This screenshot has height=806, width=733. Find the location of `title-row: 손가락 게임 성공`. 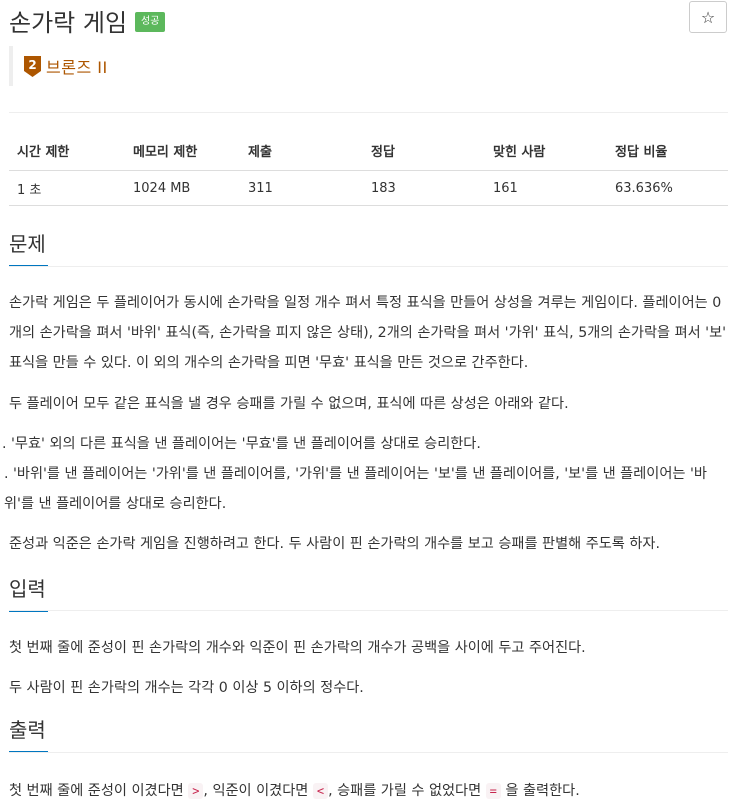

title-row: 손가락 게임 성공 is located at coordinates (87, 20).